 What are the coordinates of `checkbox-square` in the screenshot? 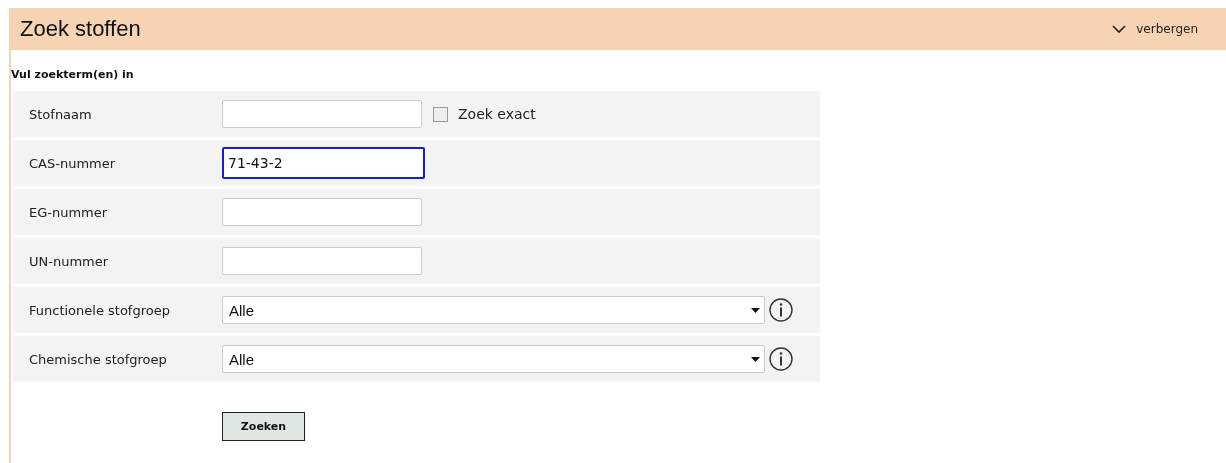 It's located at (440, 114).